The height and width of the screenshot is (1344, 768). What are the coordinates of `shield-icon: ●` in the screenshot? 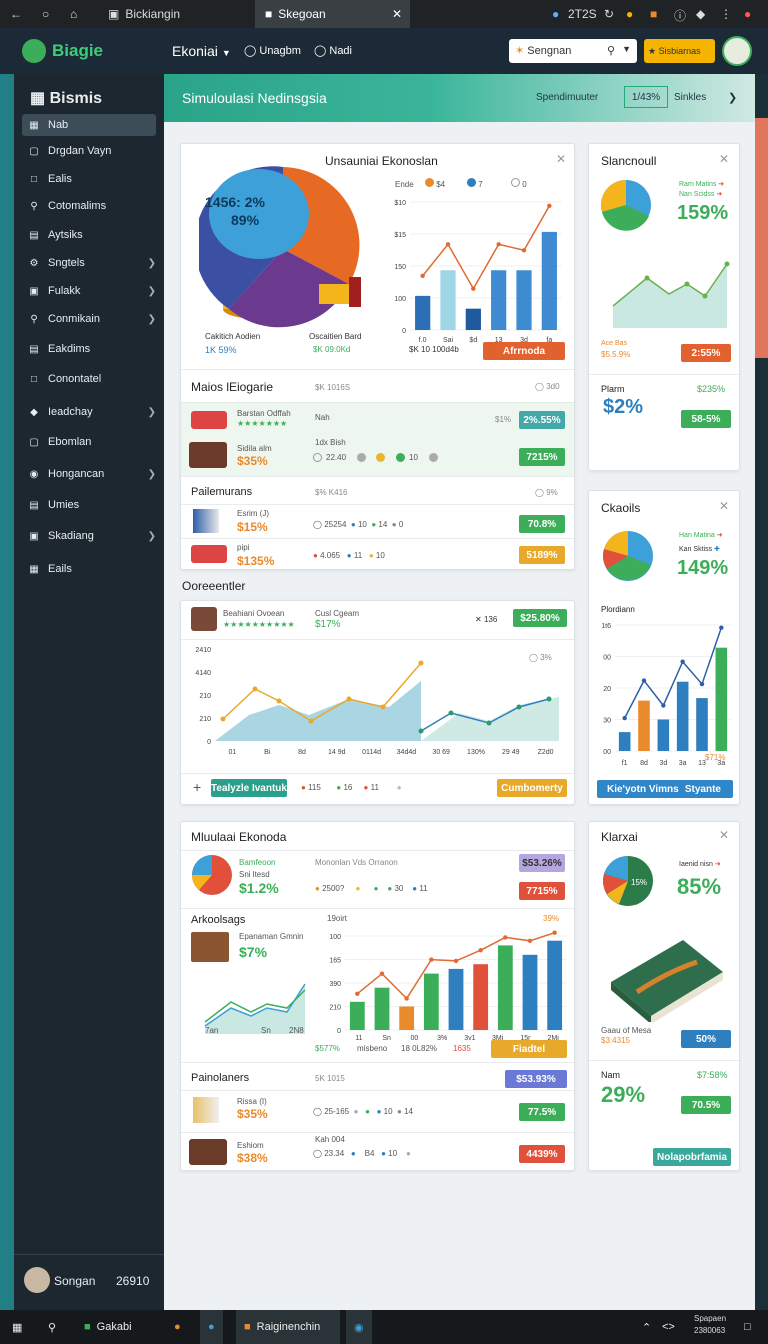 It's located at (555, 14).